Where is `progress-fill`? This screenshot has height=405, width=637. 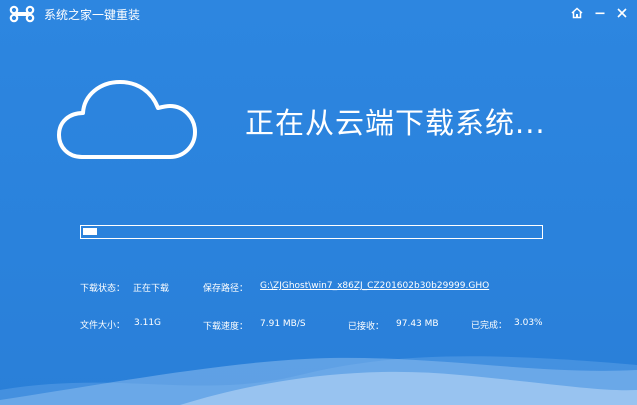
progress-fill is located at coordinates (90, 231).